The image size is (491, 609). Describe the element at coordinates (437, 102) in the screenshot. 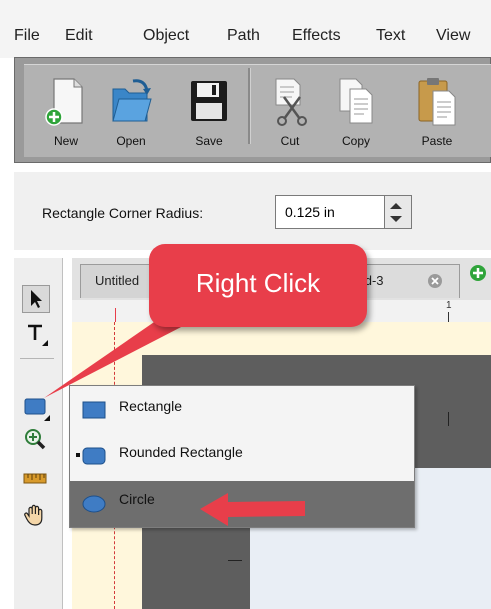

I see `paste-icon` at that location.